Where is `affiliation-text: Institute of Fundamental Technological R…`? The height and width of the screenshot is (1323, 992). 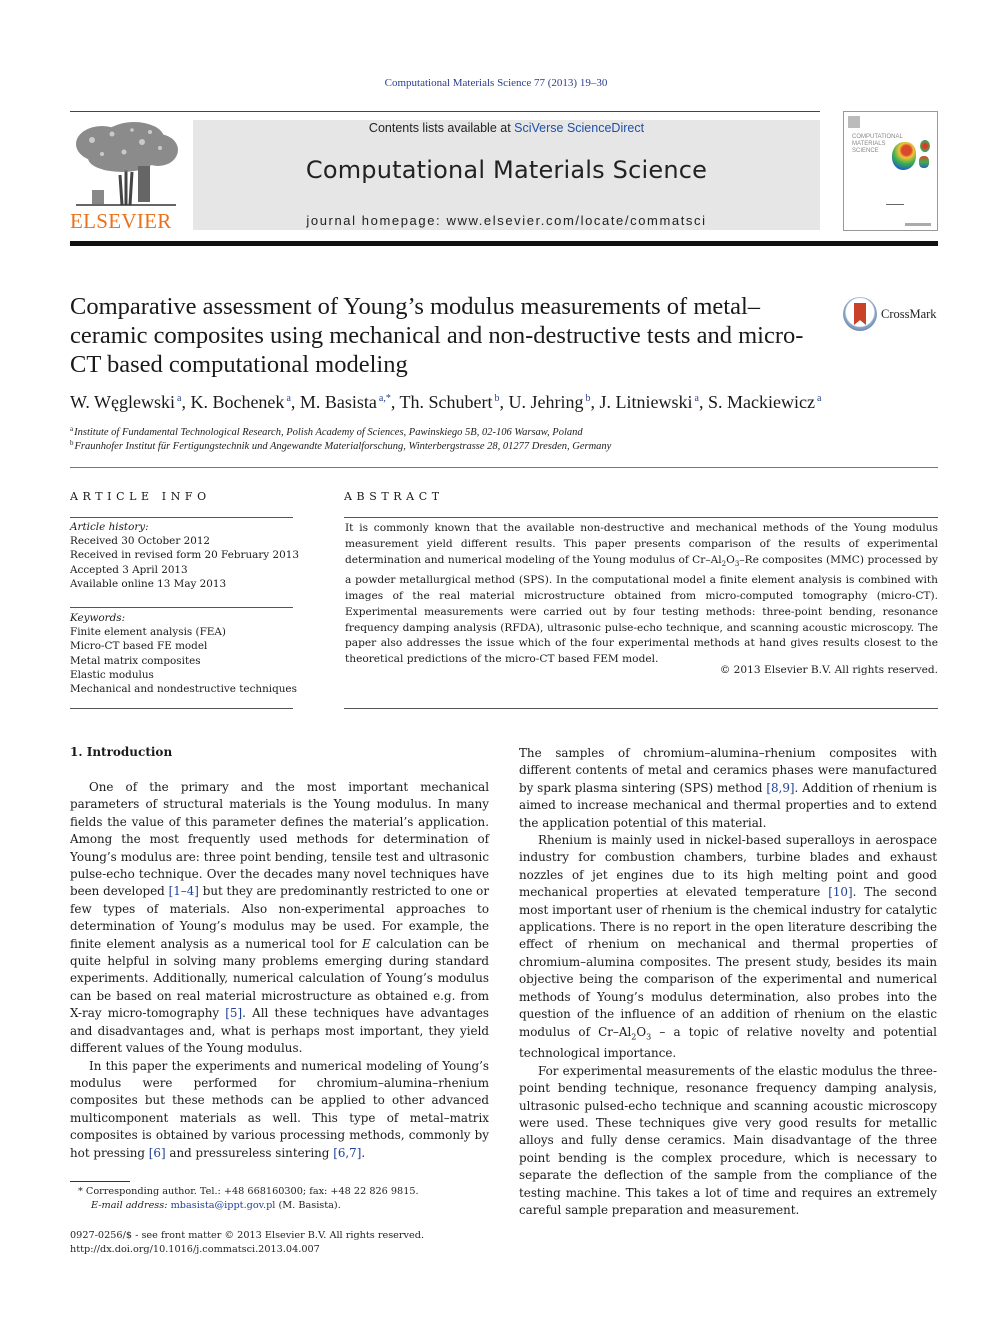
affiliation-text: Institute of Fundamental Technological R… is located at coordinates (328, 432).